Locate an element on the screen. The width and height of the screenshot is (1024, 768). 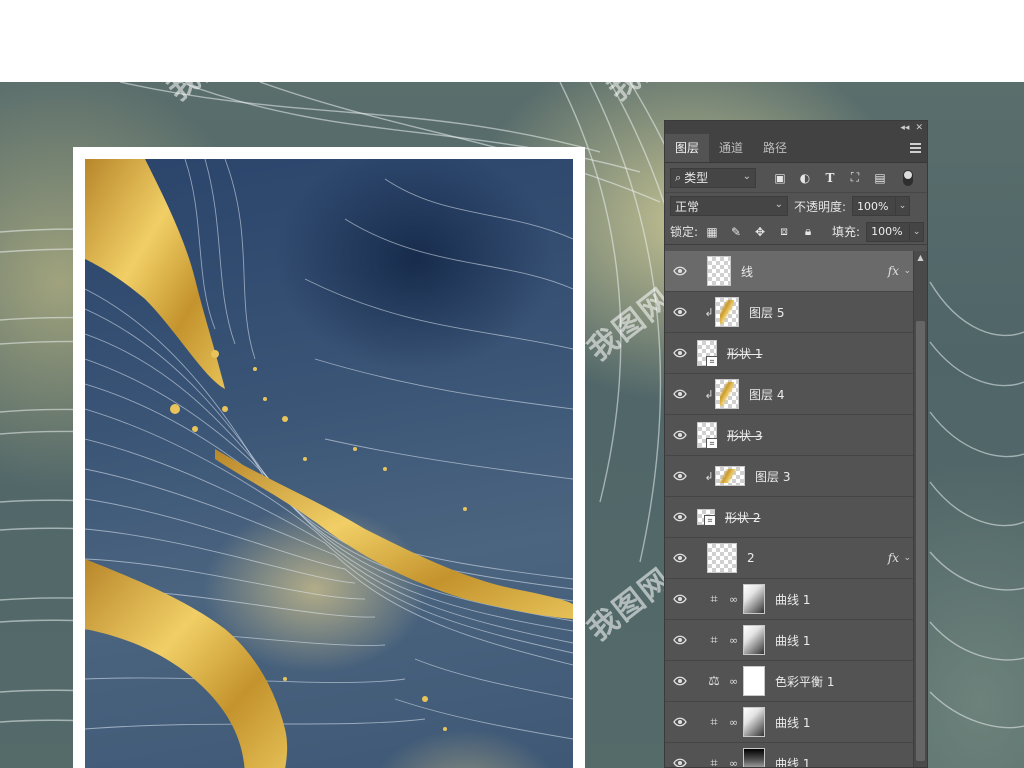
layer-row: ⌗ 形状 3 is located at coordinates (789, 435).